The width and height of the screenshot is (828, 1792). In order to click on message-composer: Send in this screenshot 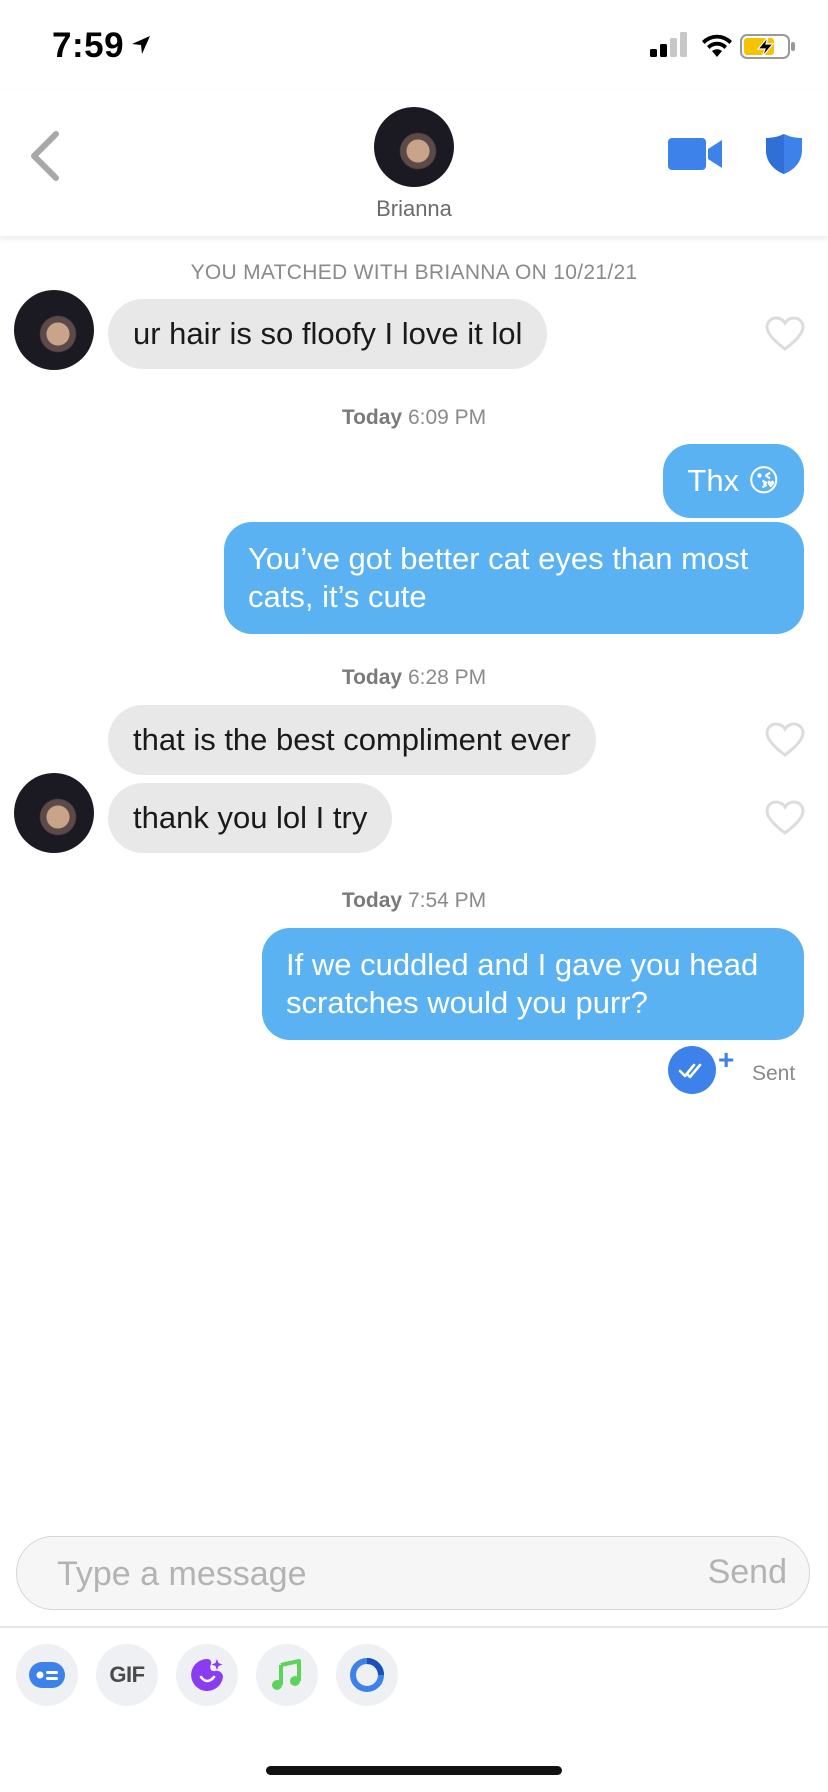, I will do `click(413, 1573)`.